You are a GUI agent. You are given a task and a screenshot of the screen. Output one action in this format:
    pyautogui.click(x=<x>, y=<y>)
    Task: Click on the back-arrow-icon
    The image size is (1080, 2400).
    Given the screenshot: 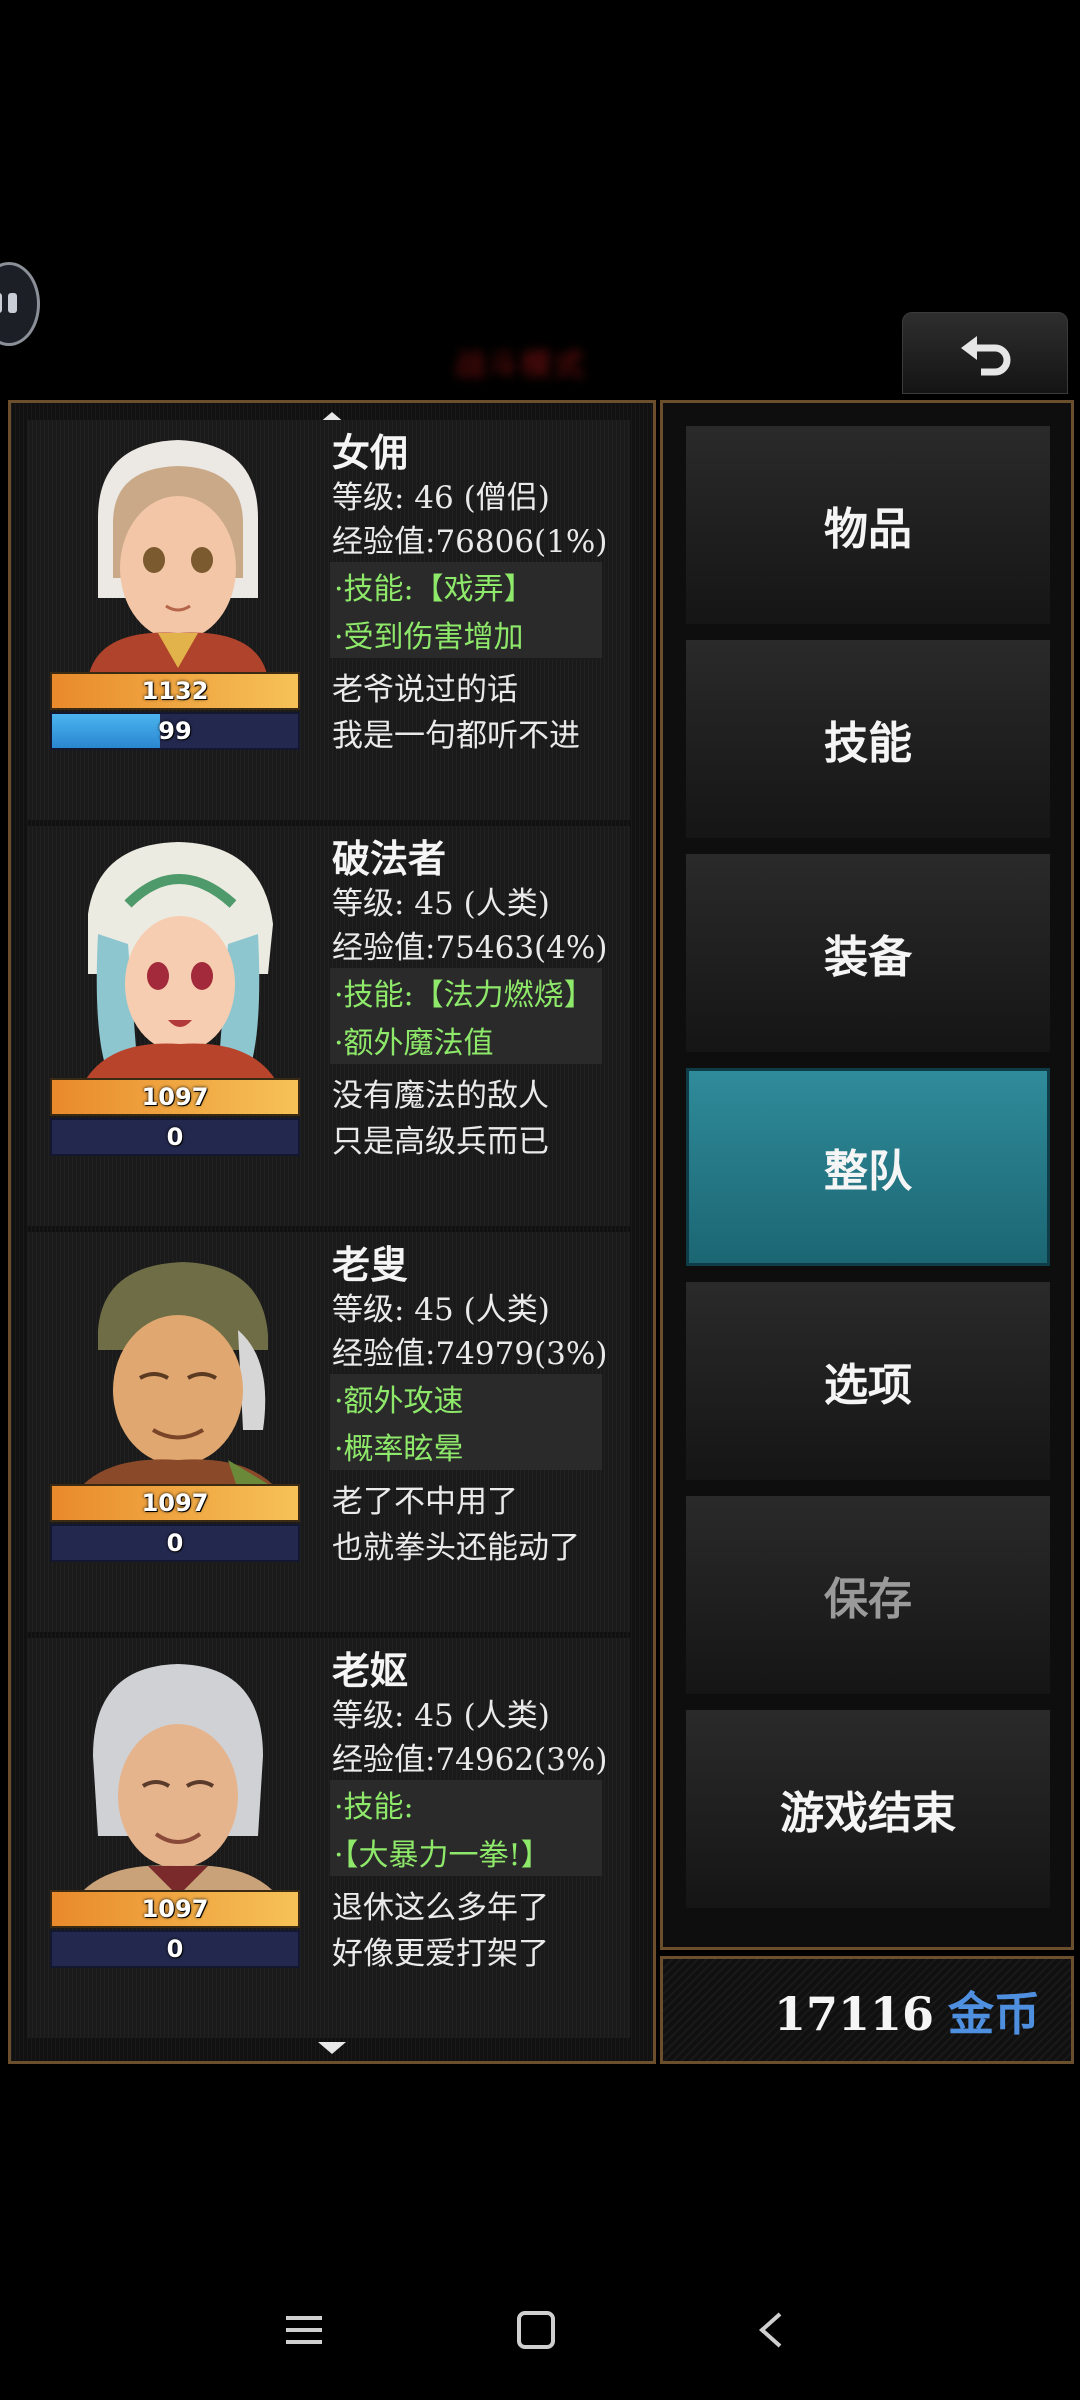 What is the action you would take?
    pyautogui.click(x=986, y=356)
    